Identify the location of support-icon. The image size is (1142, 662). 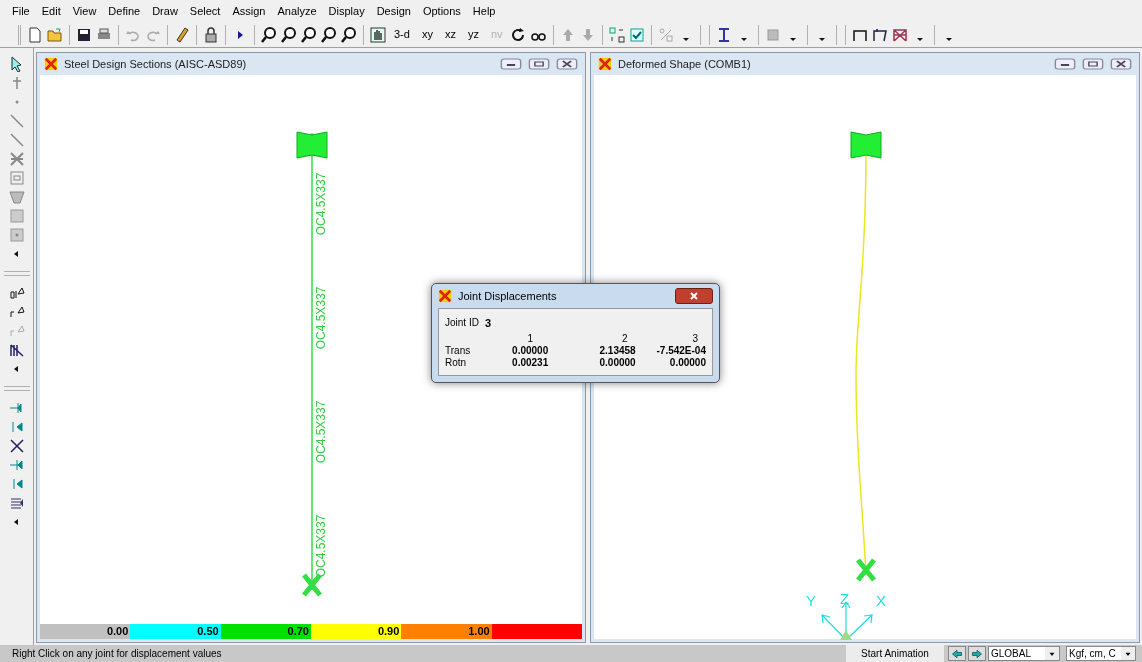
(866, 570).